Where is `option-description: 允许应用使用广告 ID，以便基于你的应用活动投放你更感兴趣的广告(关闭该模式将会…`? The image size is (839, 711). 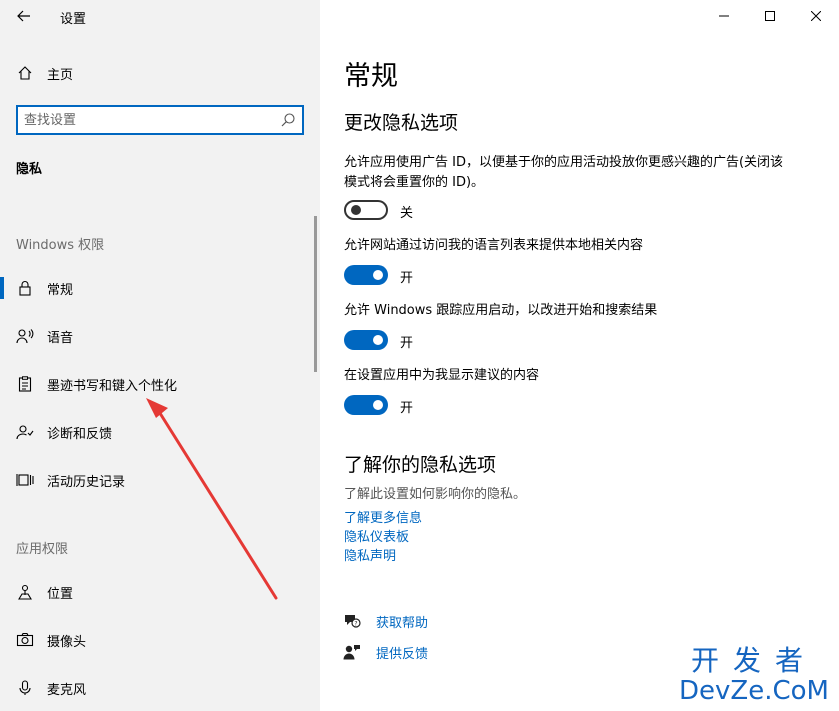
option-description: 允许应用使用广告 ID，以便基于你的应用活动投放你更感兴趣的广告(关闭该模式将会… is located at coordinates (564, 172).